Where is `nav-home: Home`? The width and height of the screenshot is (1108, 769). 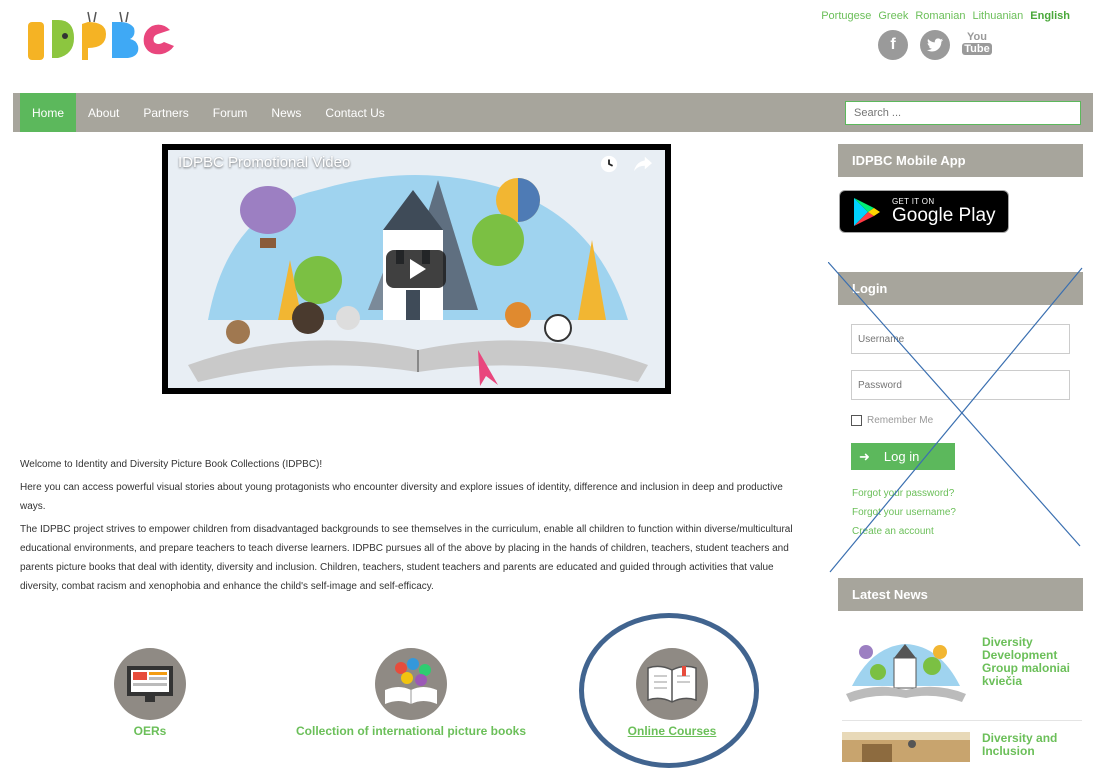
nav-home: Home is located at coordinates (48, 112).